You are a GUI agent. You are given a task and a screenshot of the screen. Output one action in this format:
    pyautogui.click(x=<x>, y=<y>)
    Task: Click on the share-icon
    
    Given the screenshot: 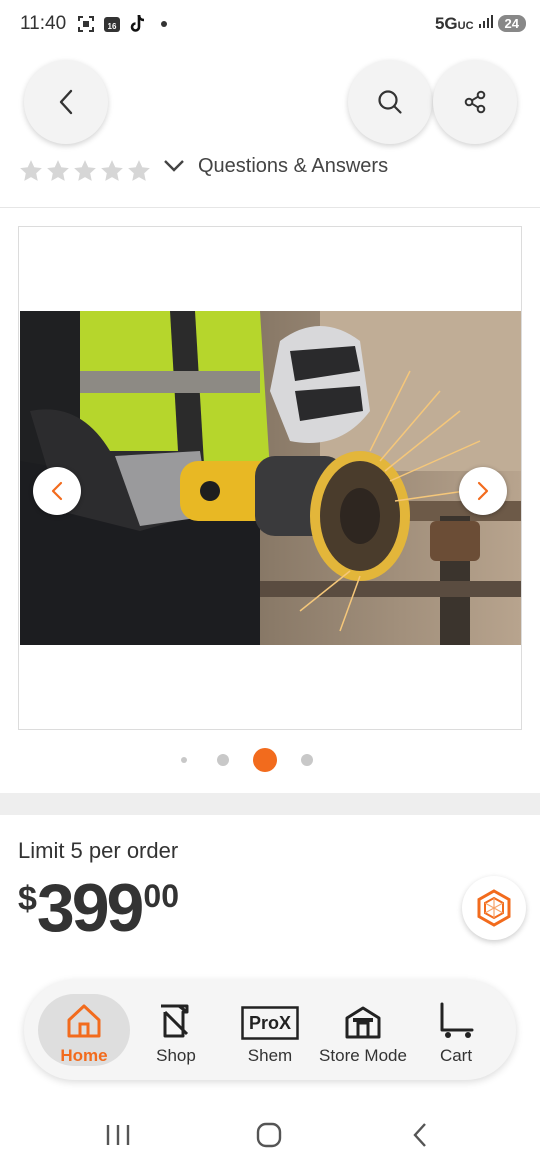 What is the action you would take?
    pyautogui.click(x=475, y=102)
    